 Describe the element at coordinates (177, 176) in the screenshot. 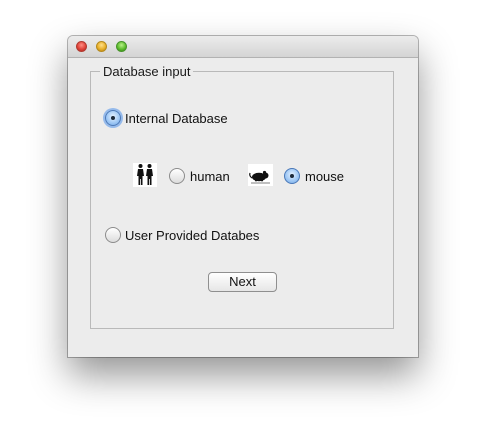

I see `human-radio` at that location.